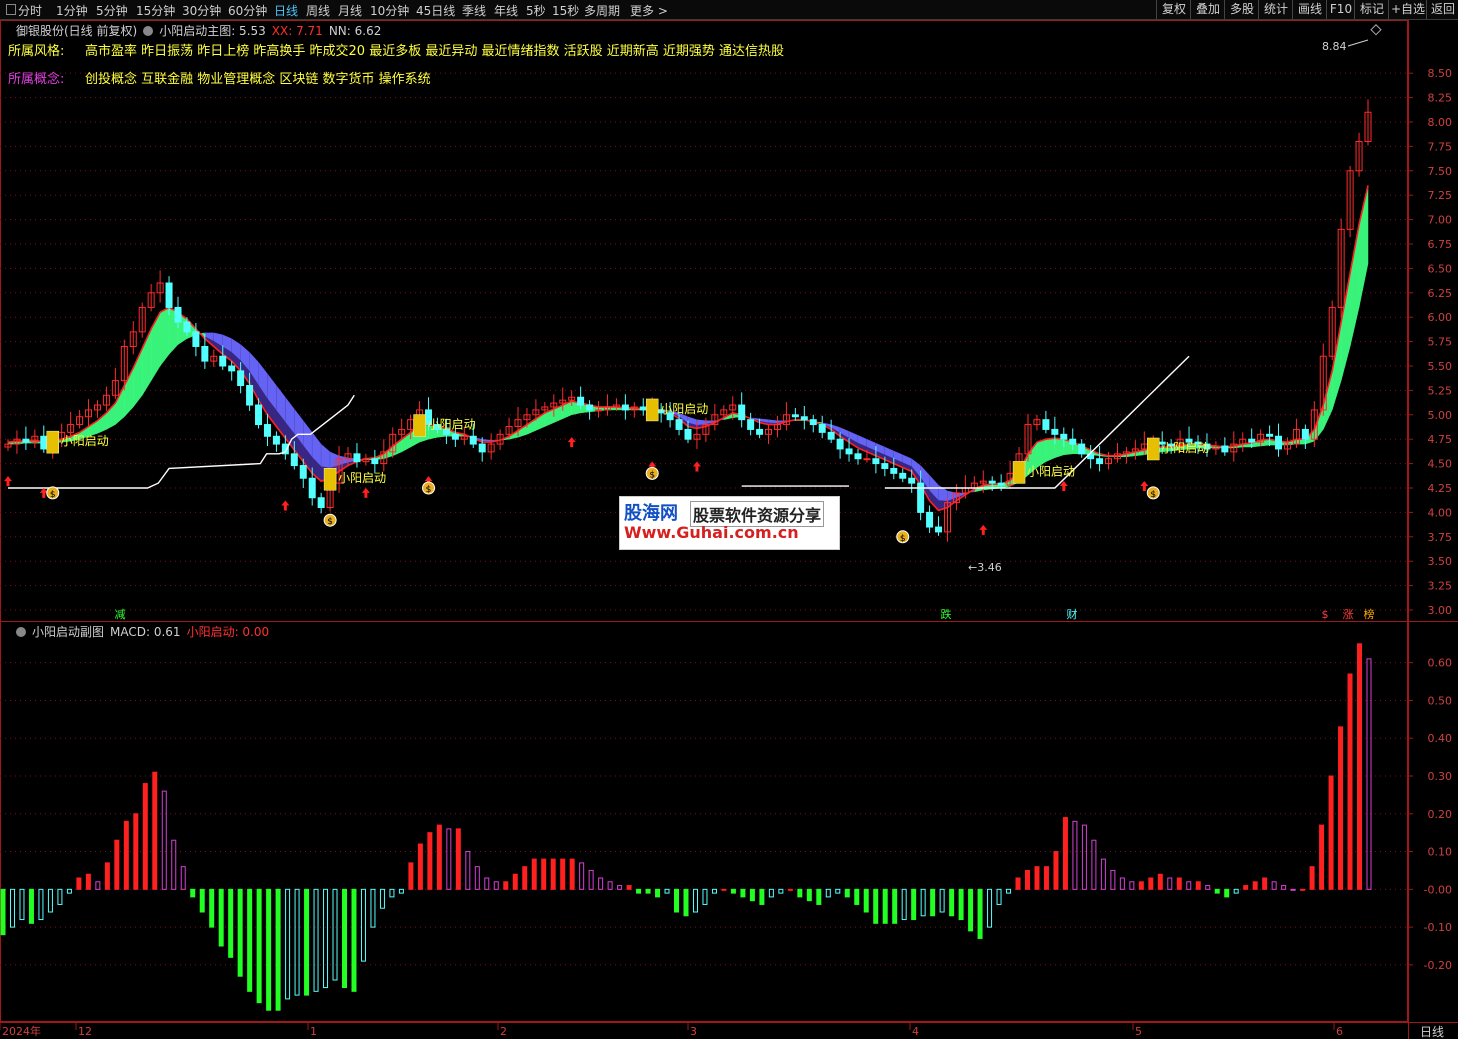  I want to click on main-indicator-name: 小阳启动主图, so click(195, 31).